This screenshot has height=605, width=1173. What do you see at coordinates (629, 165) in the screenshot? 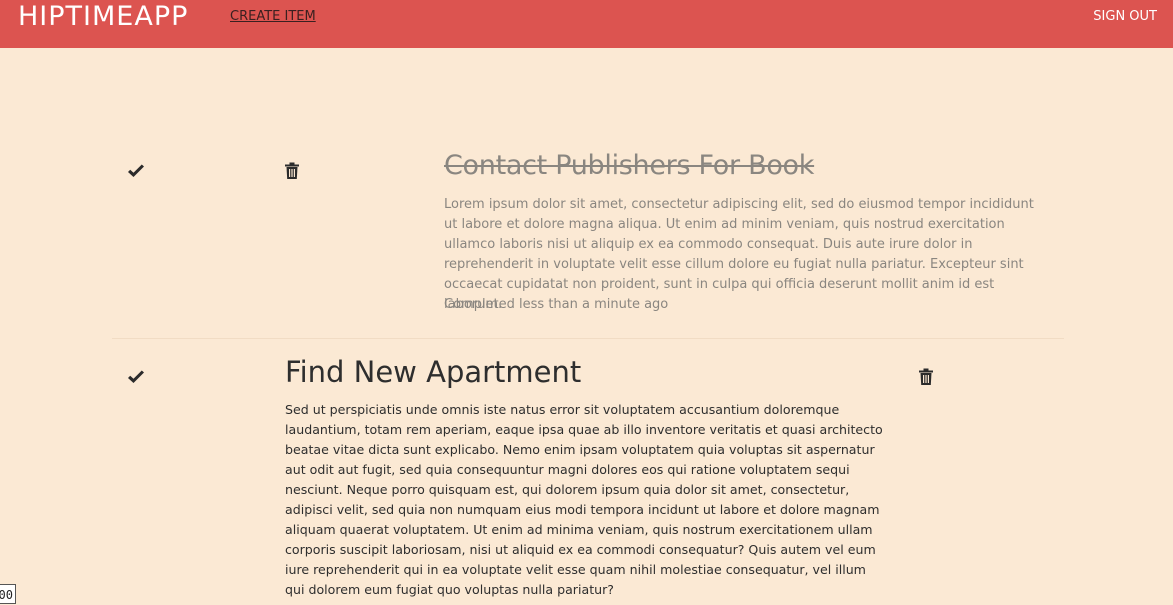
I see `item-title-completed: Contact Publishers For Book` at bounding box center [629, 165].